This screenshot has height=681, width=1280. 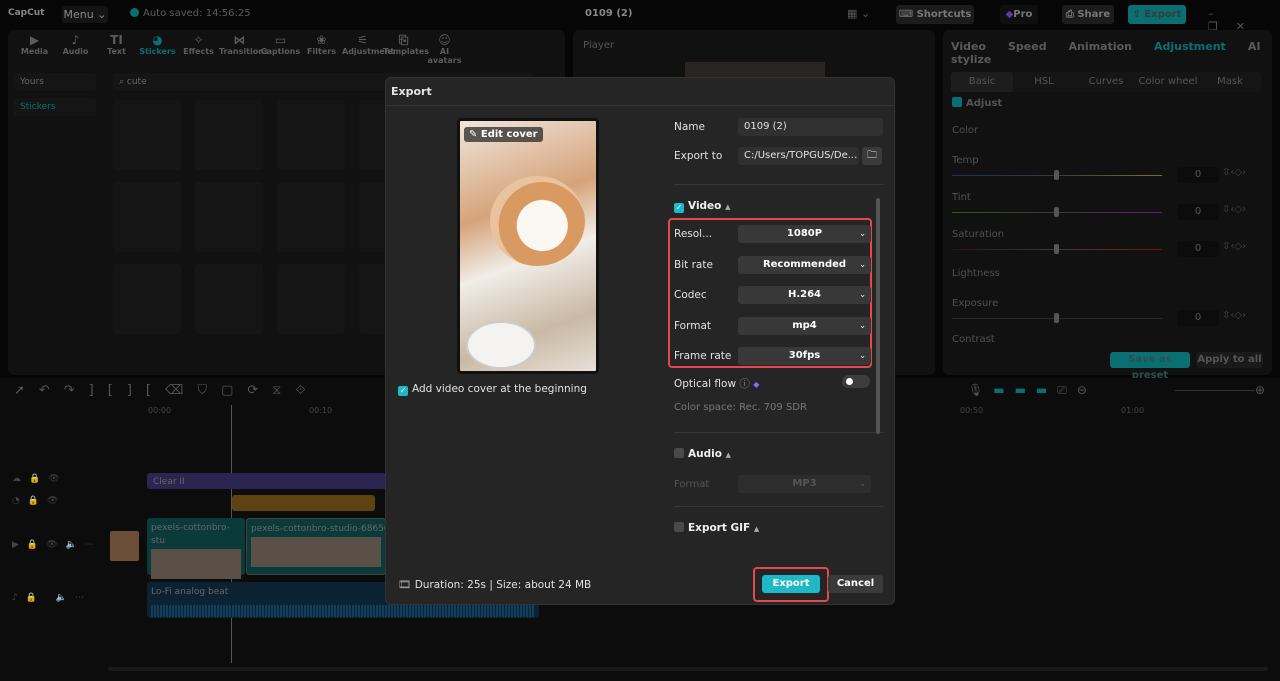 What do you see at coordinates (878, 316) in the screenshot?
I see `settings-scrollbar` at bounding box center [878, 316].